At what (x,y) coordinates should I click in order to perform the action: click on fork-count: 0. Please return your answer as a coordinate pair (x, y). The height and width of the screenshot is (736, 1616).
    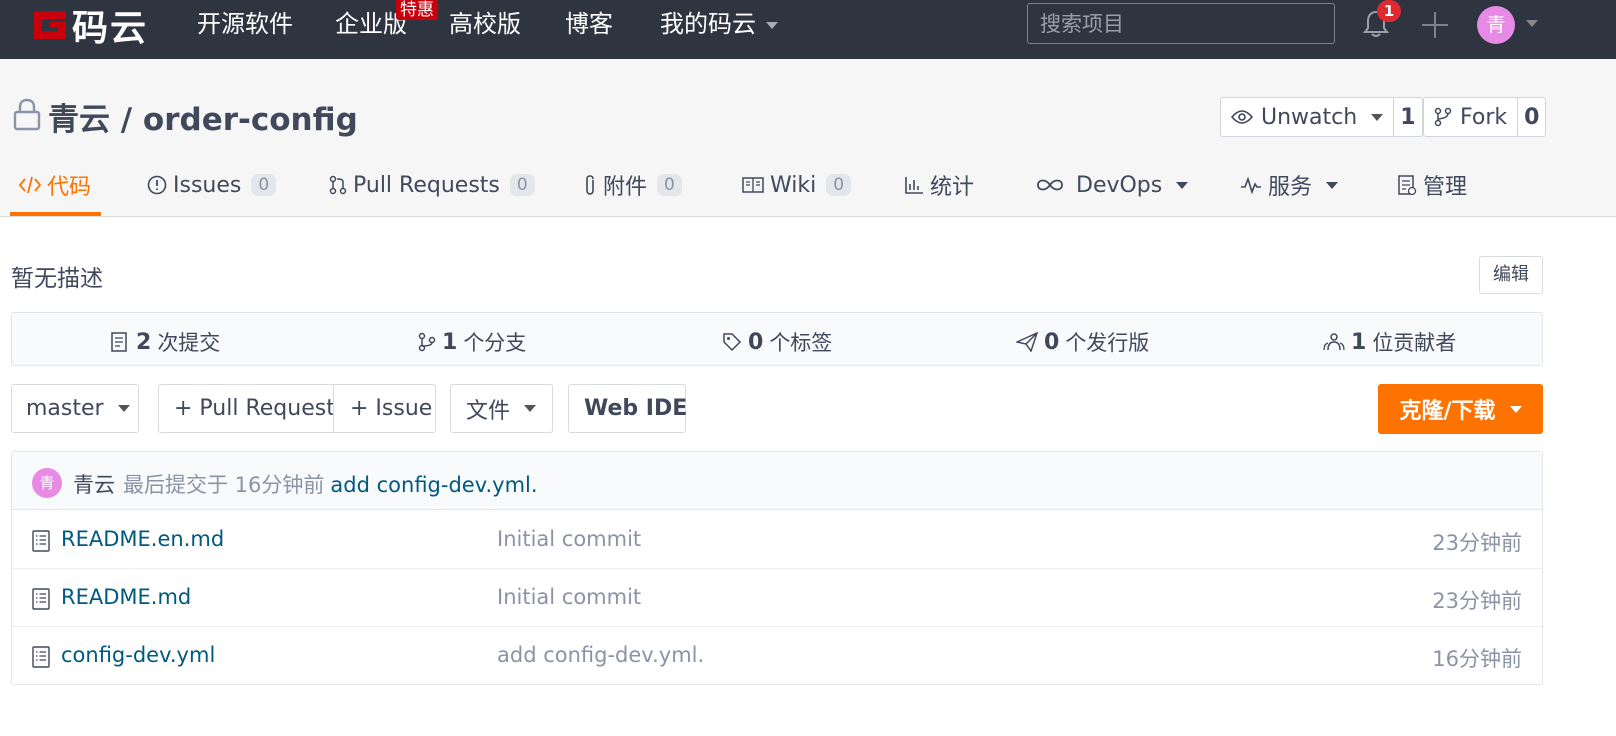
    Looking at the image, I should click on (1531, 117).